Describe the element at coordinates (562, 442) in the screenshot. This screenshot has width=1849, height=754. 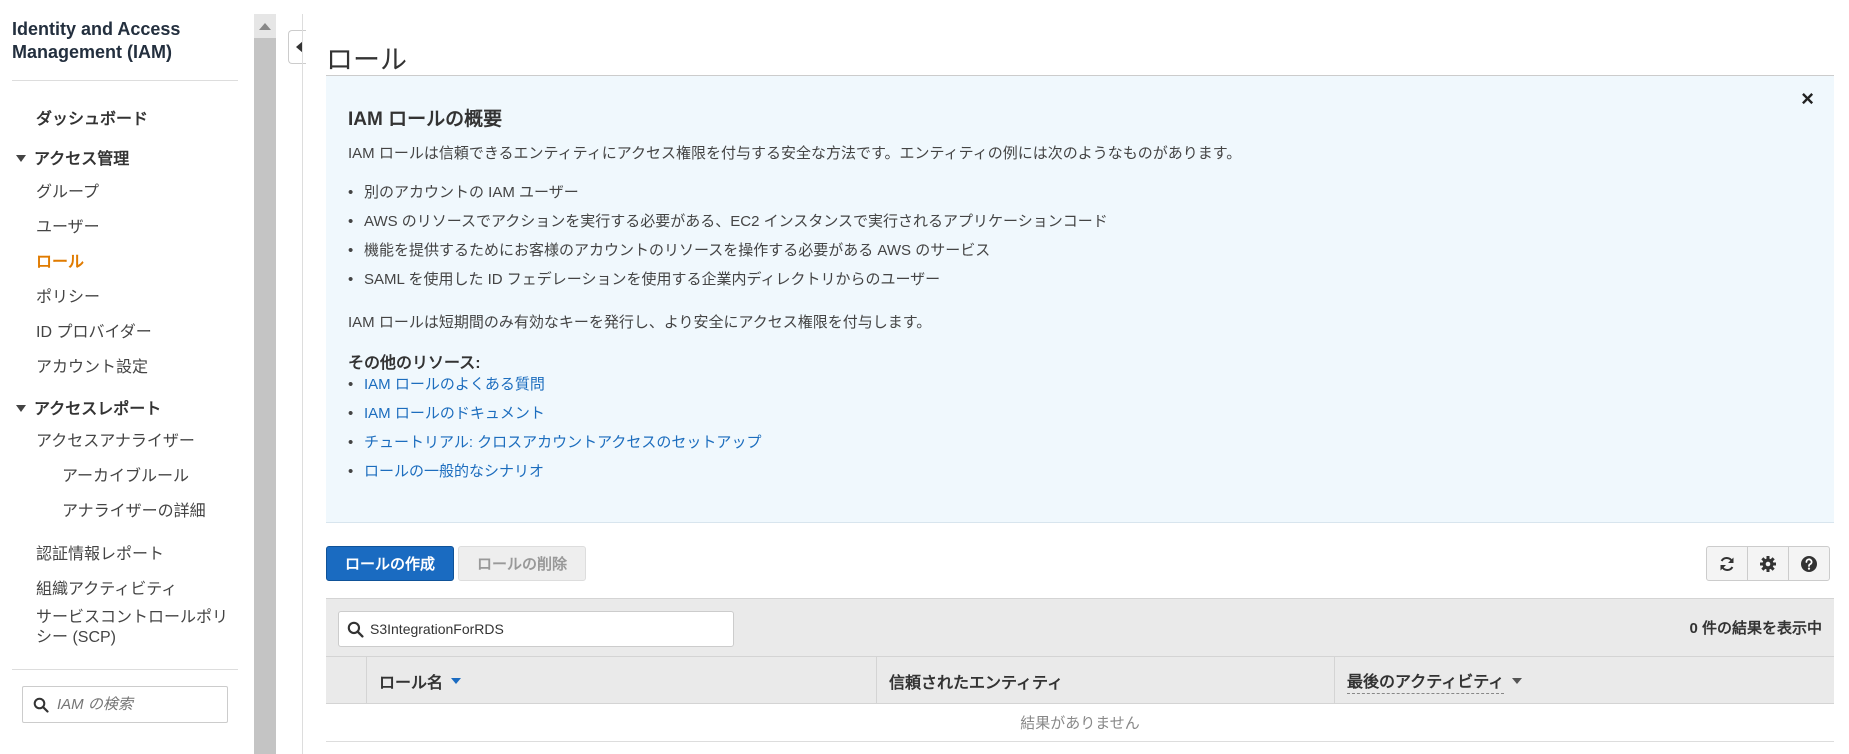
I see `link-cross-account-tutorial: チュートリアル: クロスアカウントアクセスのセットアップ` at that location.